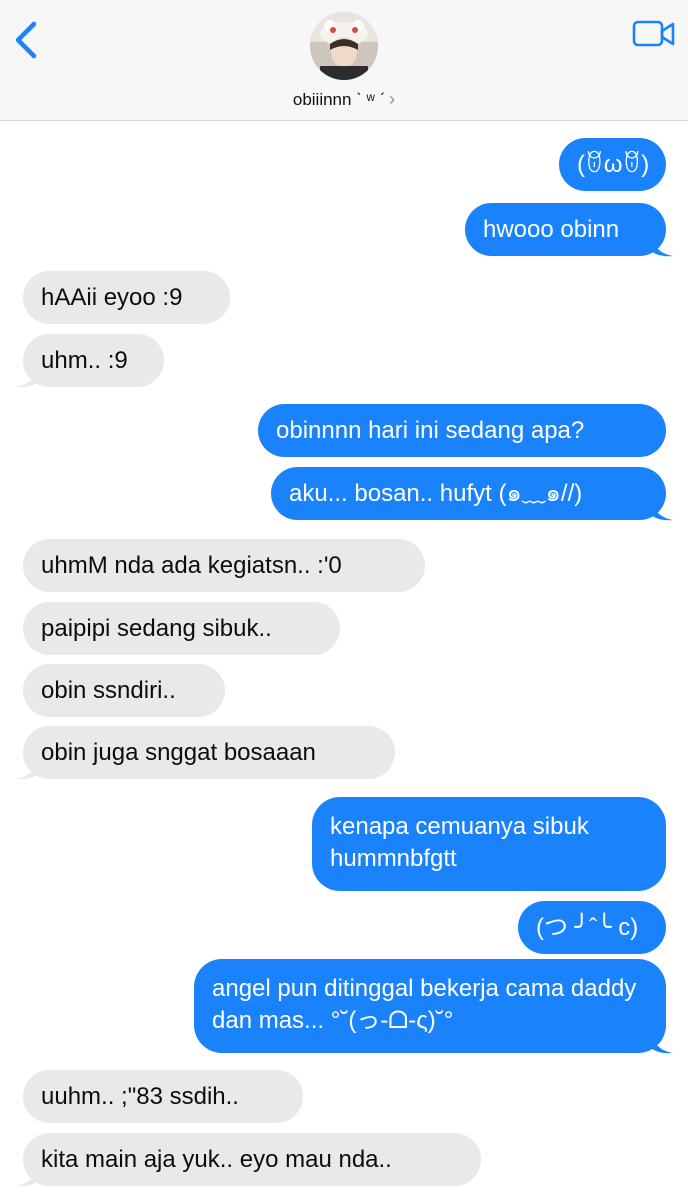 The width and height of the screenshot is (688, 1200). Describe the element at coordinates (551, 229) in the screenshot. I see `message-text: hwooo obinn` at that location.